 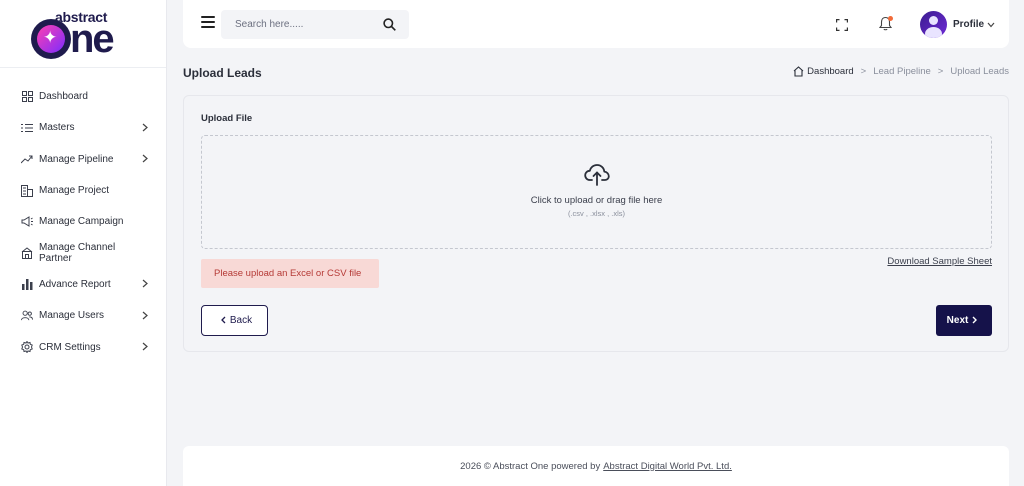 What do you see at coordinates (596, 213) in the screenshot?
I see `dropzone-formats: (.csv , .xlsx , .xls)` at bounding box center [596, 213].